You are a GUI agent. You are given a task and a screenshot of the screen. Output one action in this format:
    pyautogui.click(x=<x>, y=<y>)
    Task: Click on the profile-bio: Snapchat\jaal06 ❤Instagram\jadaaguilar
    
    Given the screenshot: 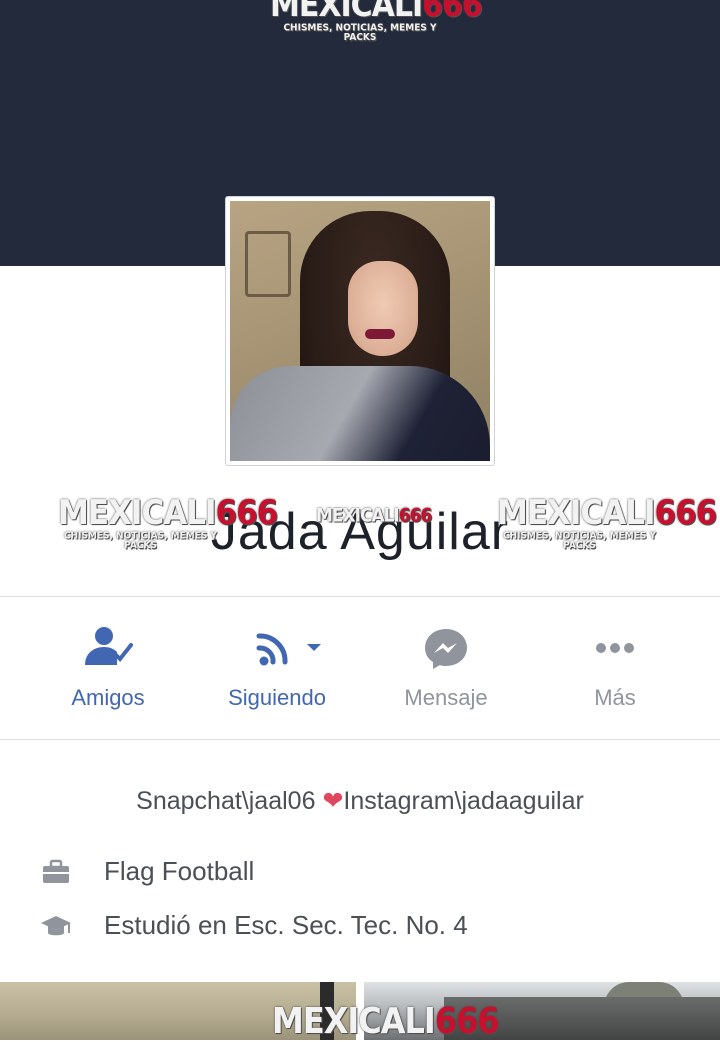 What is the action you would take?
    pyautogui.click(x=360, y=801)
    